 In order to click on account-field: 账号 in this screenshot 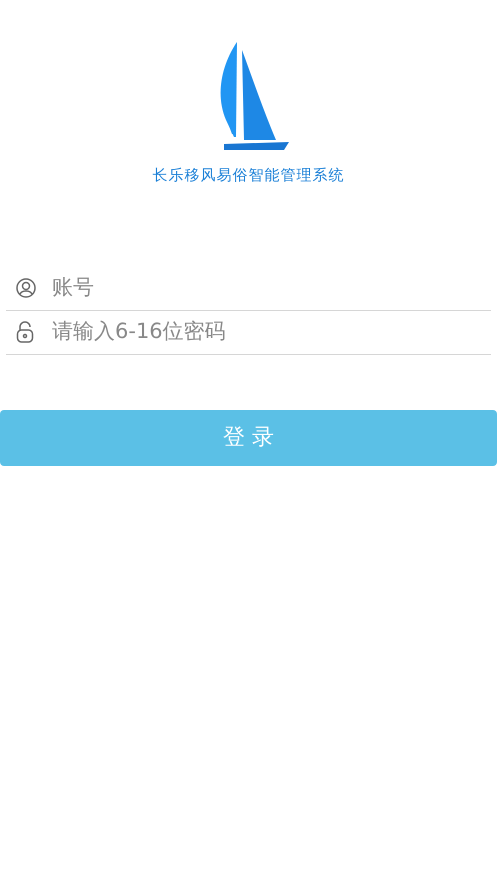, I will do `click(271, 288)`.